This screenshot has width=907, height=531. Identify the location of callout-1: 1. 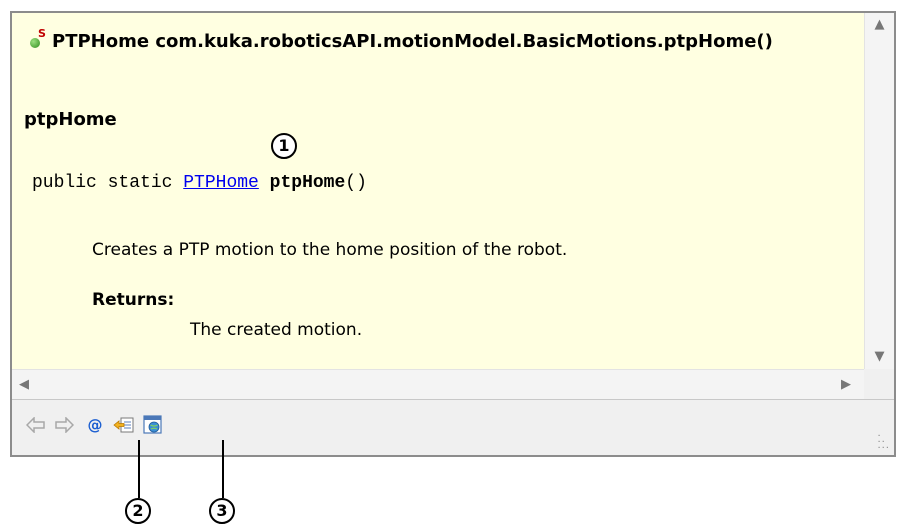
(284, 146).